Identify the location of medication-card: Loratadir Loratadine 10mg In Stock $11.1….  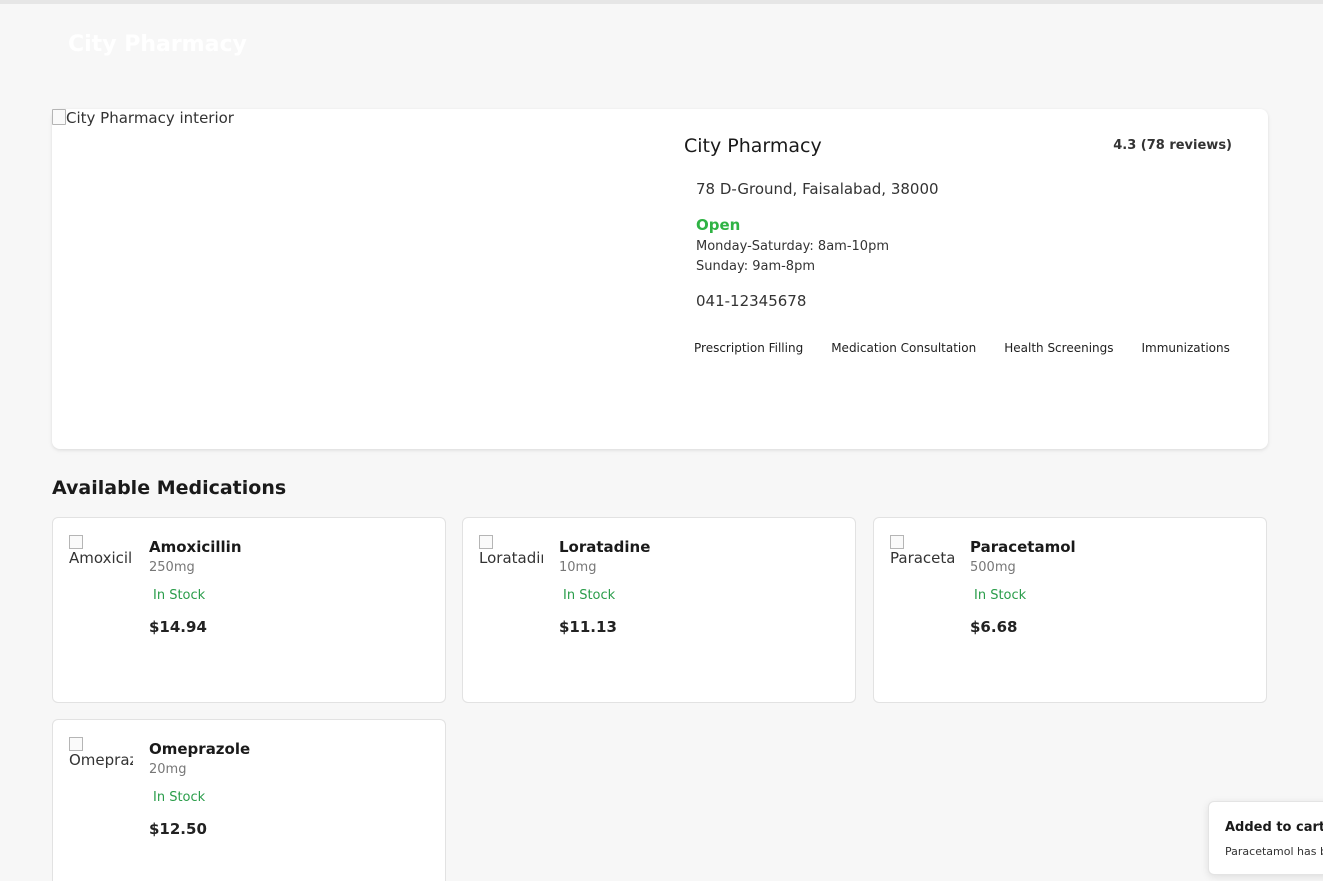
(659, 610).